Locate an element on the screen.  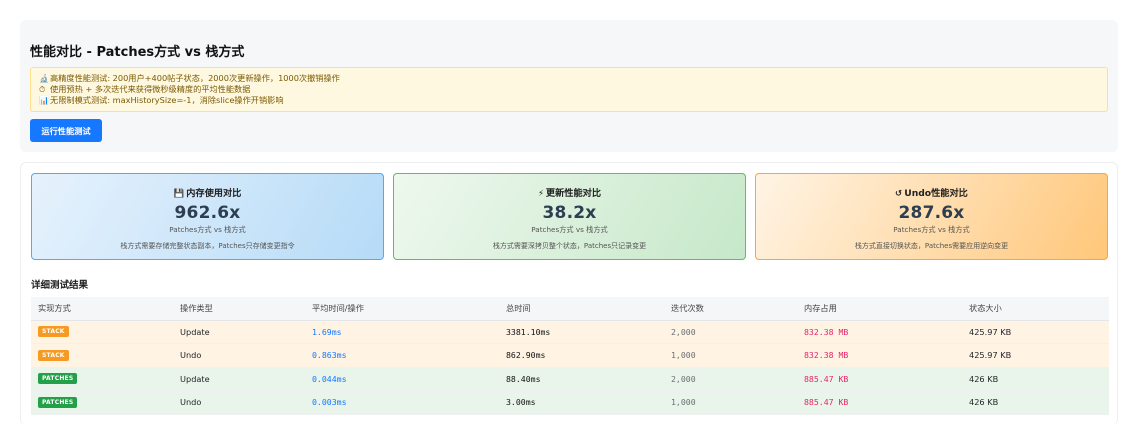
card-title: ⚡ 更新性能对比 is located at coordinates (569, 192).